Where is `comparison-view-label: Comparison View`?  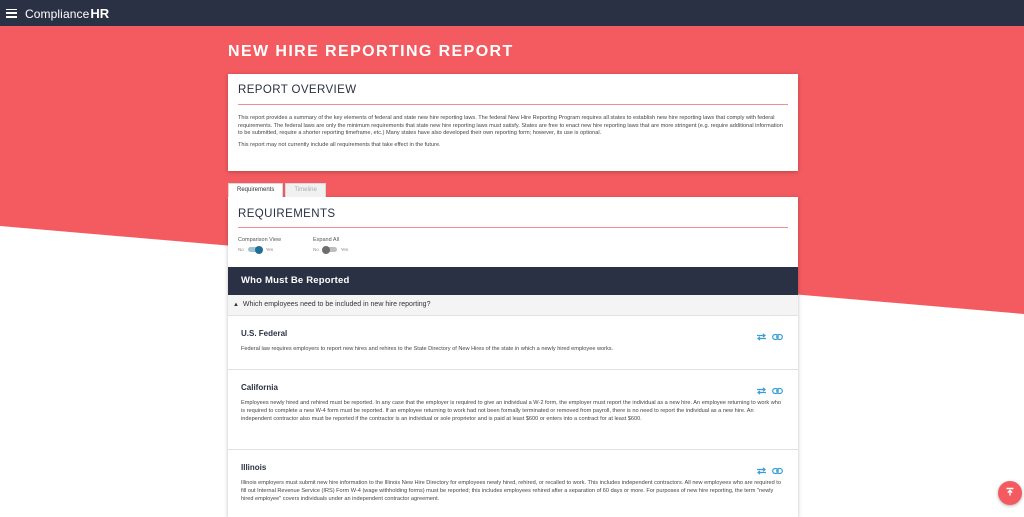
comparison-view-label: Comparison View is located at coordinates (260, 240).